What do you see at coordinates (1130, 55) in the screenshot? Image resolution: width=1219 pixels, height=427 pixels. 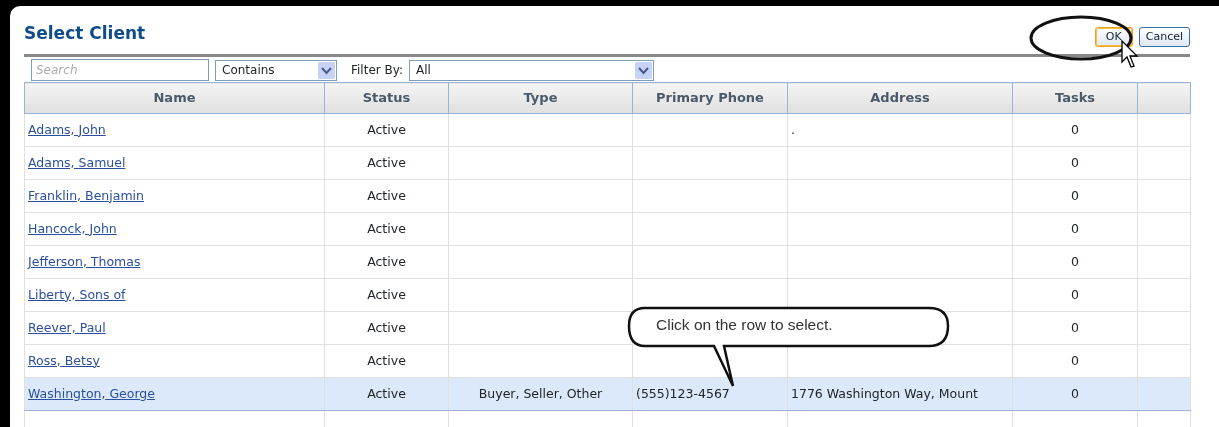 I see `cursor-icon` at bounding box center [1130, 55].